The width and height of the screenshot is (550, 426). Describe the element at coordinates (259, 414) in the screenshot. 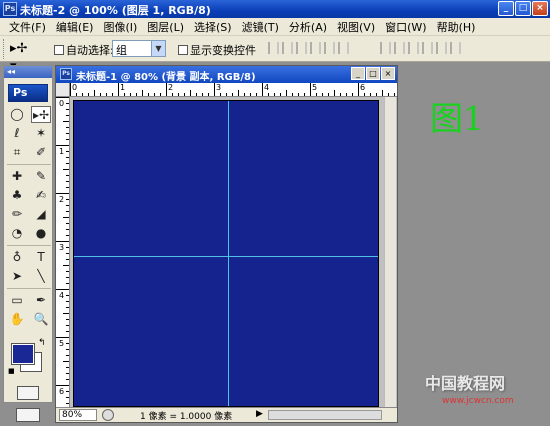

I see `status-menu-arrow: ▶` at that location.